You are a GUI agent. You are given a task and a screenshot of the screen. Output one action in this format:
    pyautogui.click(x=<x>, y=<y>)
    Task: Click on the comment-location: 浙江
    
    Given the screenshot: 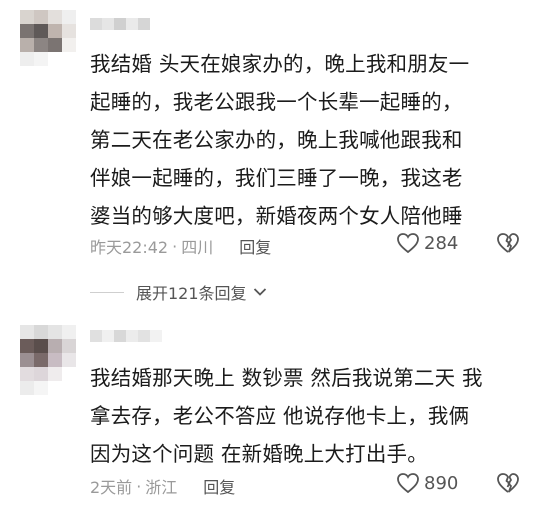 What is the action you would take?
    pyautogui.click(x=161, y=487)
    